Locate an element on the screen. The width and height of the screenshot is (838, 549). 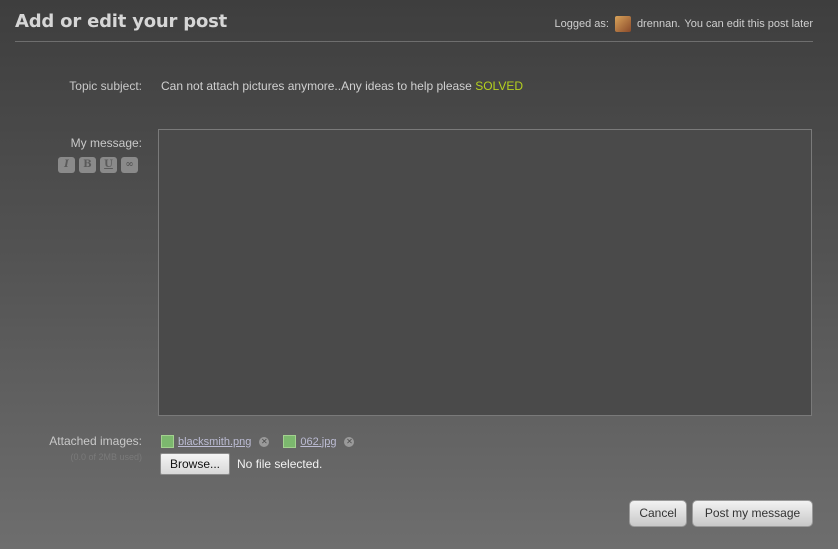
page-title: Add or edit your post is located at coordinates (121, 21).